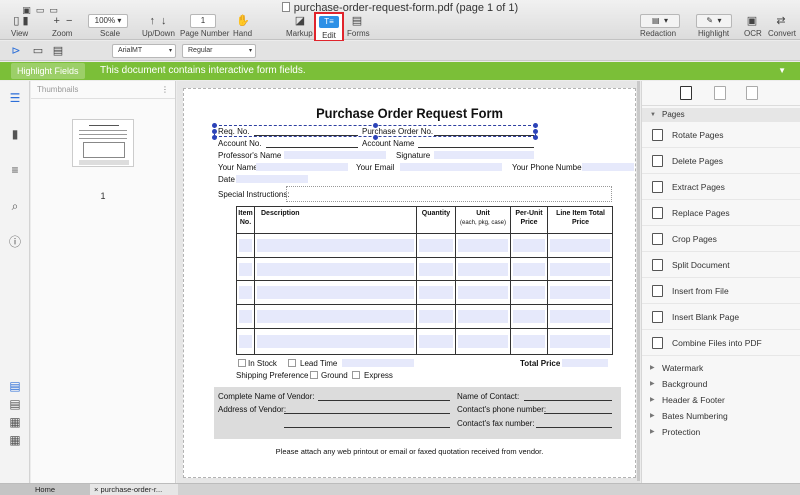 The height and width of the screenshot is (495, 800). Describe the element at coordinates (686, 93) in the screenshot. I see `page-tools-tab-icon` at that location.